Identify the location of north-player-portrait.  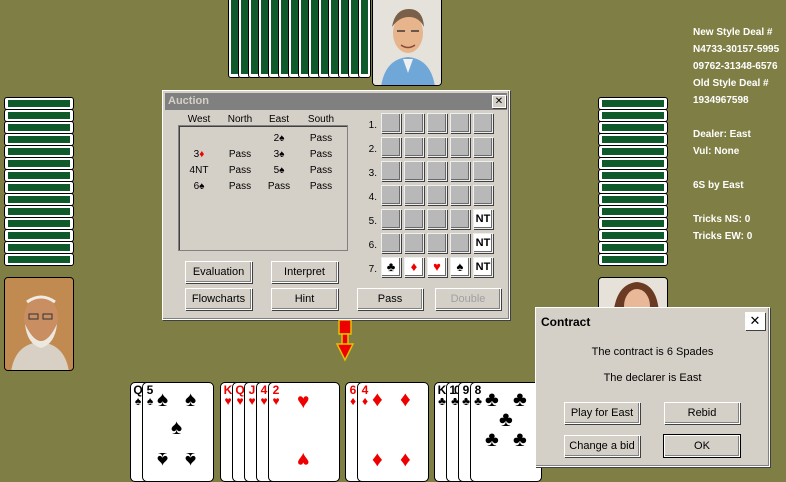
(407, 43).